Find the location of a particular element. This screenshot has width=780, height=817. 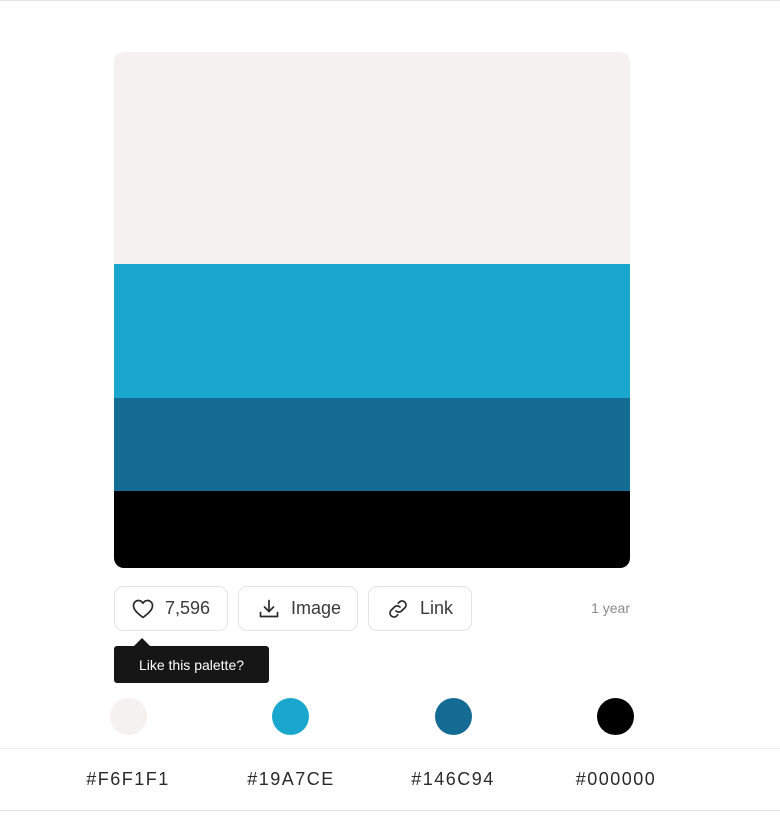

top-divider is located at coordinates (390, 0).